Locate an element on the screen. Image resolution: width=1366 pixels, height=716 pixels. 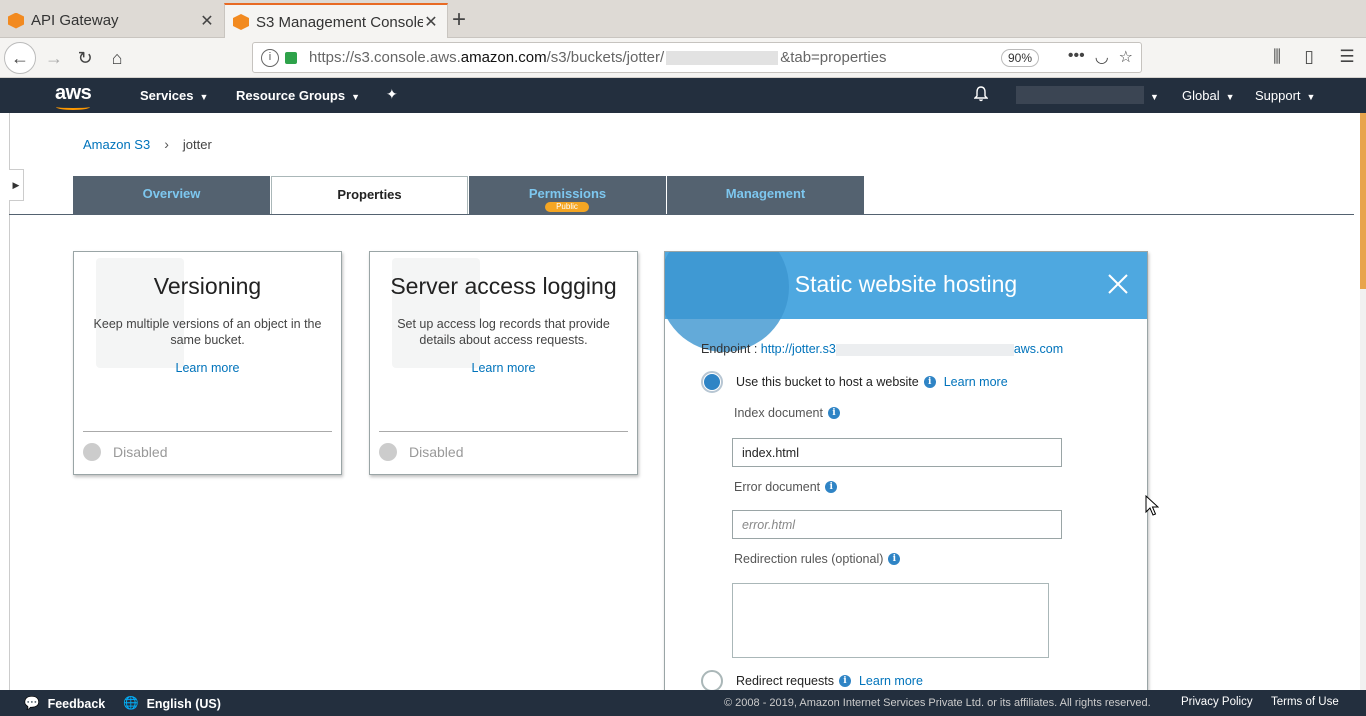
region-menu: Global ▼ is located at coordinates (1208, 95).